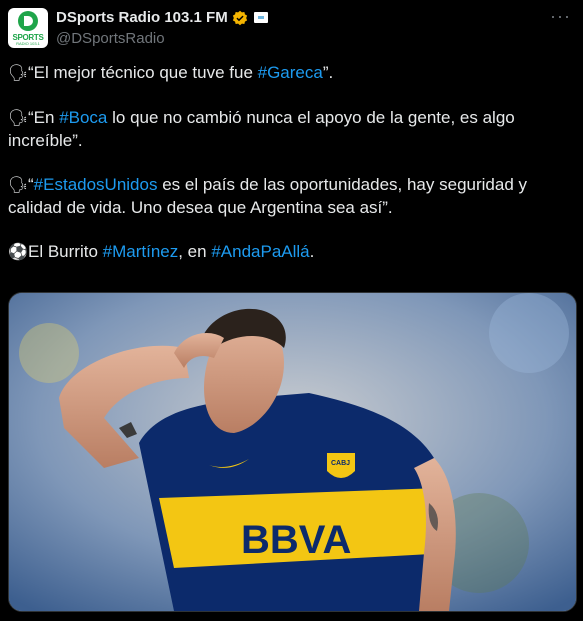 Image resolution: width=583 pixels, height=621 pixels. I want to click on more-options-icon: ···, so click(560, 16).